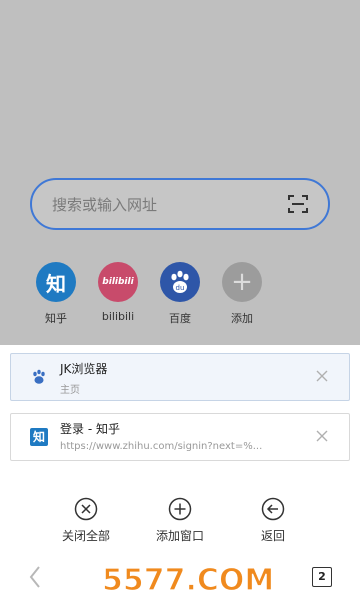  What do you see at coordinates (180, 318) in the screenshot?
I see `shortcut-label: 百度` at bounding box center [180, 318].